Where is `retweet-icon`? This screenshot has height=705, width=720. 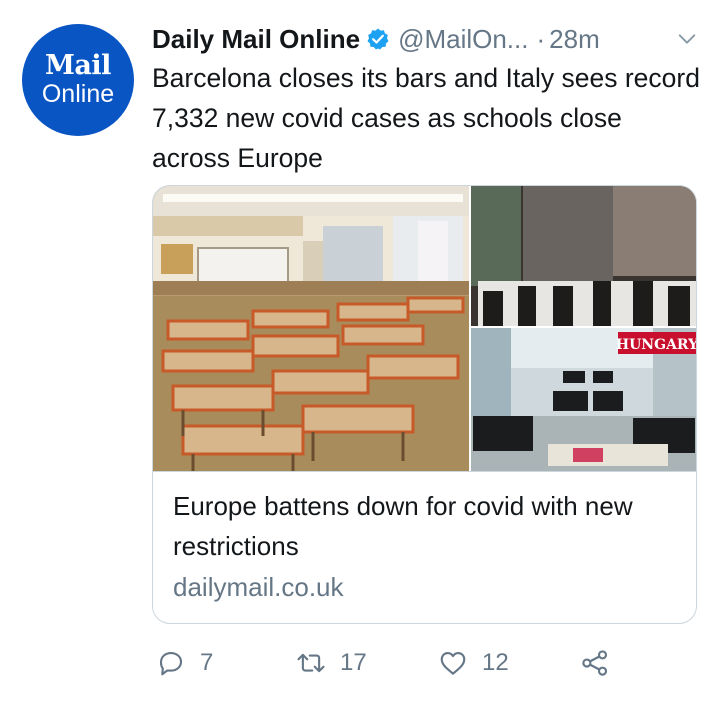
retweet-icon is located at coordinates (311, 663).